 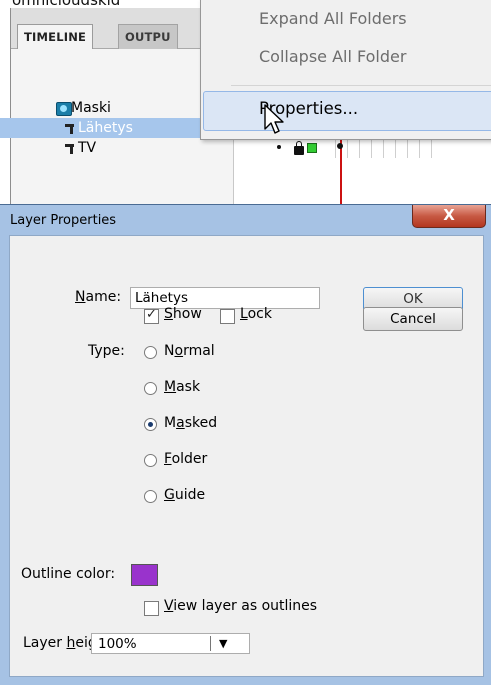 What do you see at coordinates (312, 148) in the screenshot?
I see `outline-color-square-icon` at bounding box center [312, 148].